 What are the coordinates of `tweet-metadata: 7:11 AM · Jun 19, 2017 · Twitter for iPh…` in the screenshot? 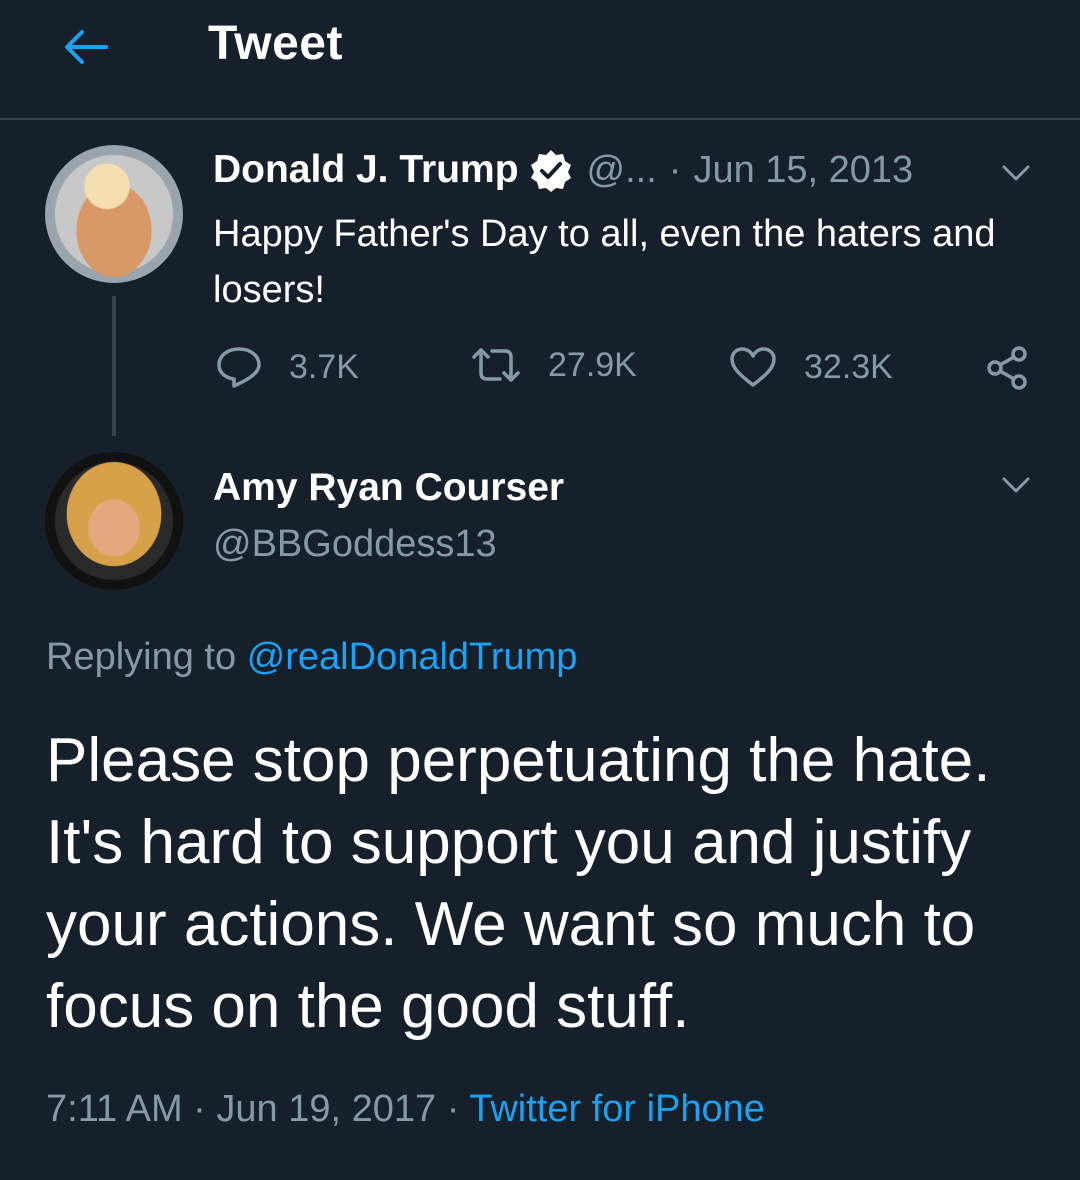 It's located at (405, 1109).